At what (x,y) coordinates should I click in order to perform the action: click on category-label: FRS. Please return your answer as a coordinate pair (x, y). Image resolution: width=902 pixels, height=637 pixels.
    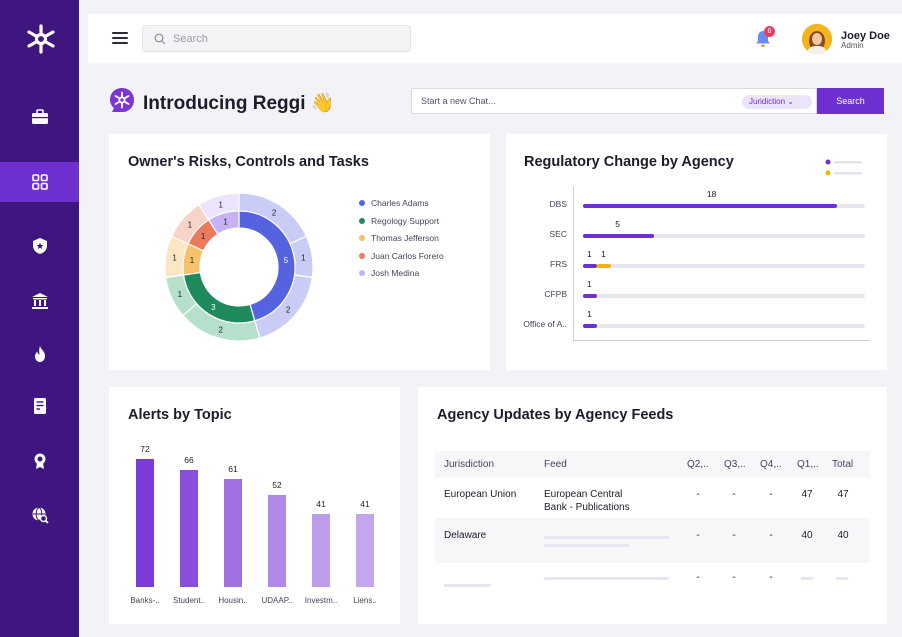
    Looking at the image, I should click on (558, 264).